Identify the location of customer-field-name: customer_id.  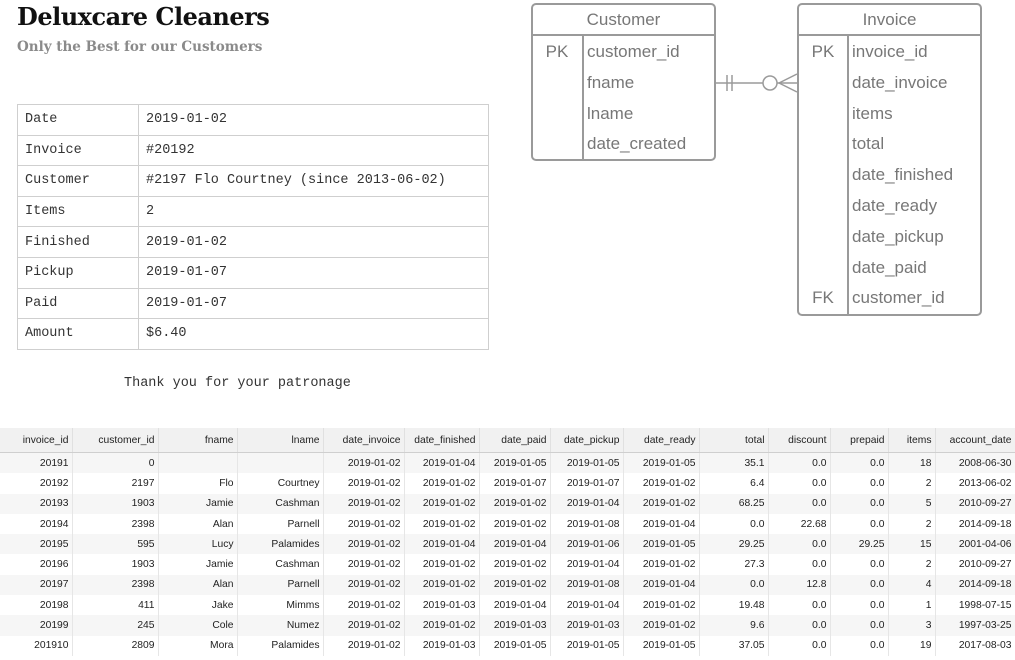
(633, 51).